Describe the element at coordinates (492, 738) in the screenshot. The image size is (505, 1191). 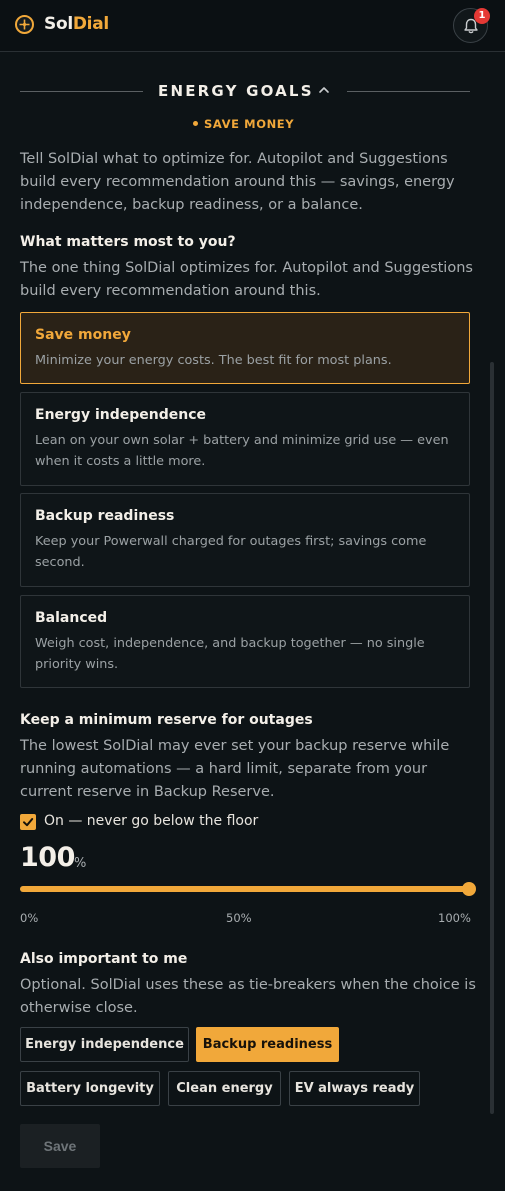
I see `scrollbar` at that location.